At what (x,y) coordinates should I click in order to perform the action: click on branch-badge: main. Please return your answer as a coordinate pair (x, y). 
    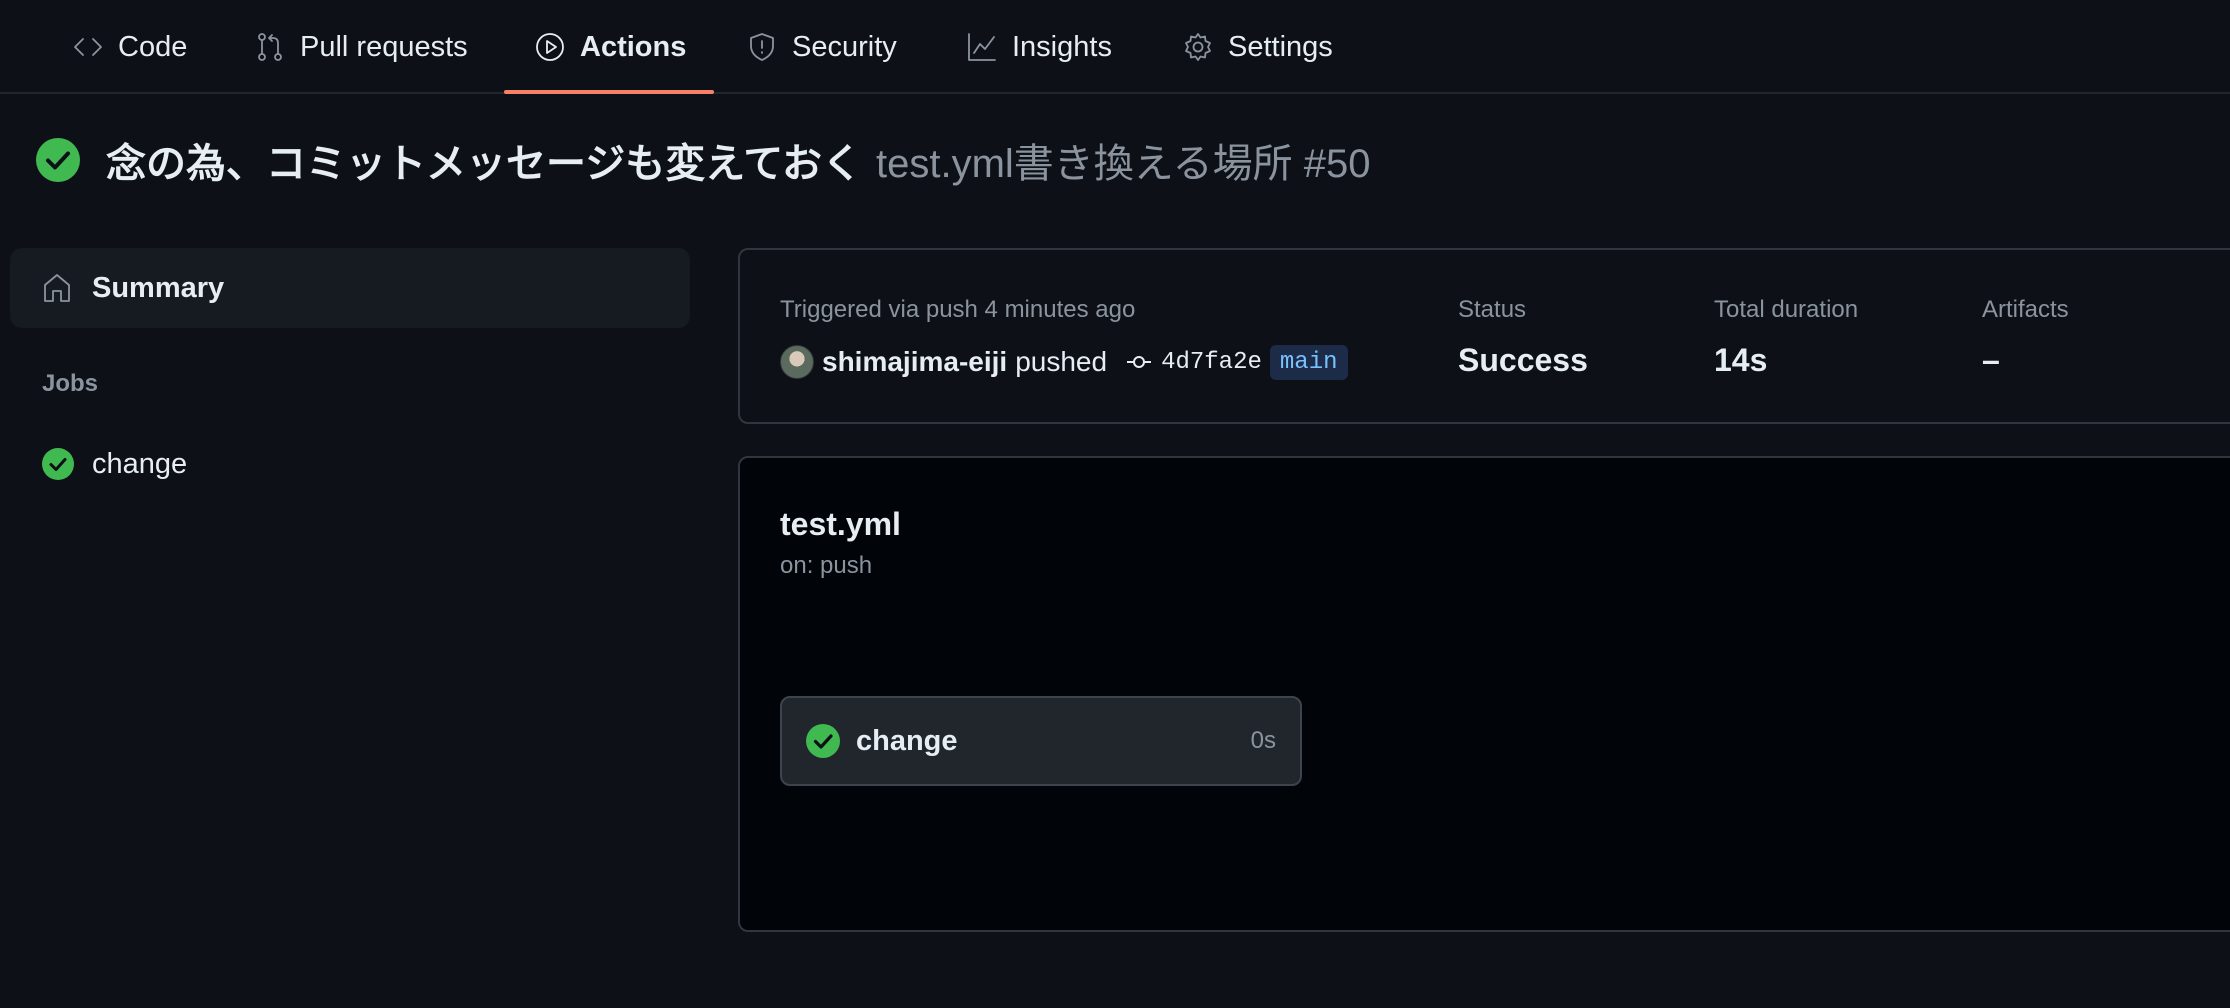
    Looking at the image, I should click on (1308, 362).